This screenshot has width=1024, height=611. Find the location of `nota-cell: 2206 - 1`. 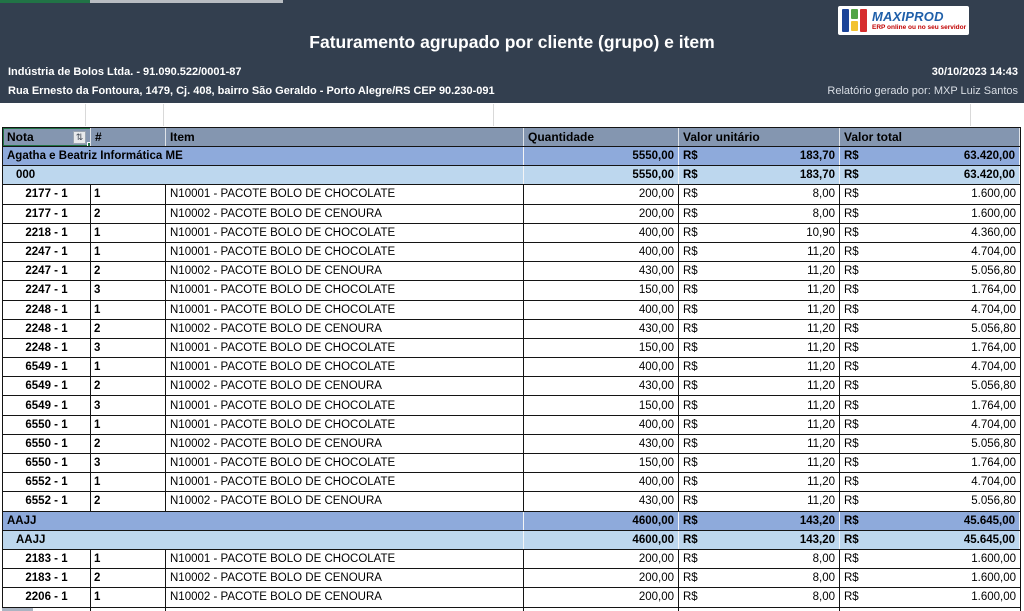

nota-cell: 2206 - 1 is located at coordinates (47, 597).